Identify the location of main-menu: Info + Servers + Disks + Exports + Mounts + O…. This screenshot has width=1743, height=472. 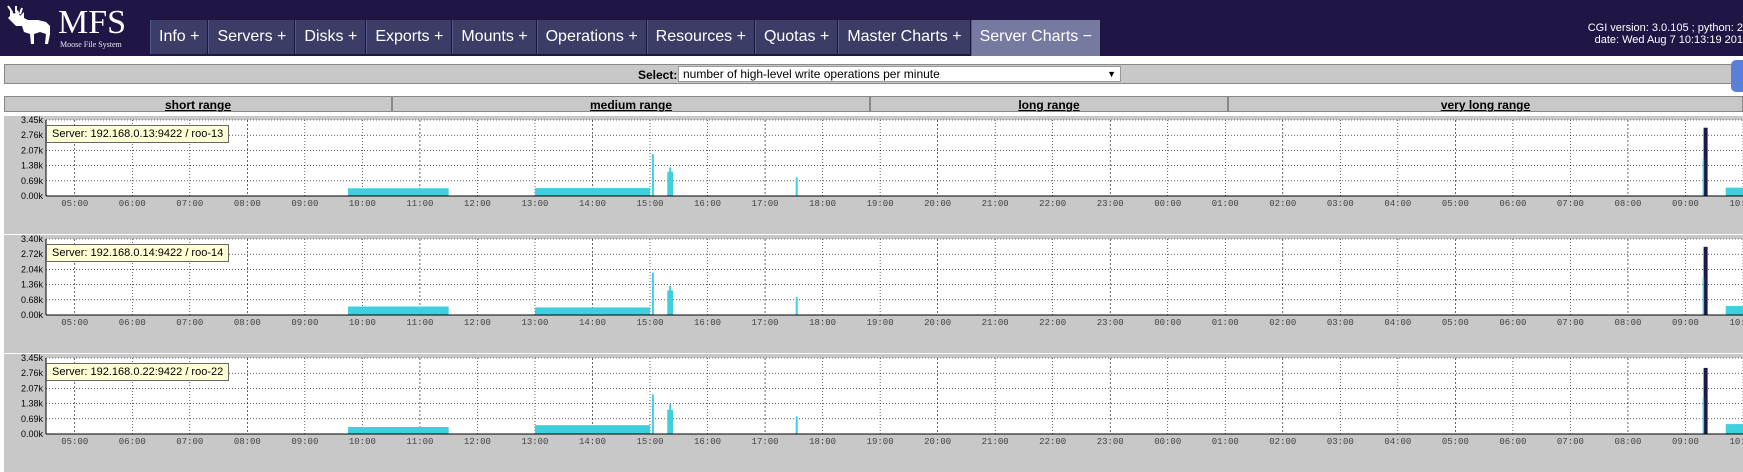
(626, 38).